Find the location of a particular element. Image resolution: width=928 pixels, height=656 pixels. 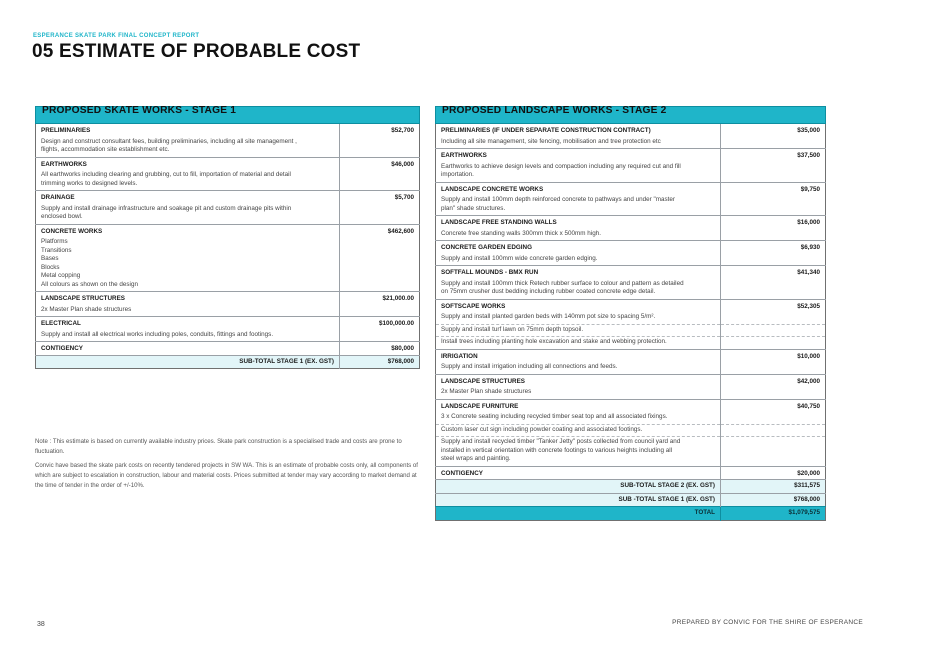

cost-item-row: DRAINAGE $5,700 is located at coordinates (227, 197).